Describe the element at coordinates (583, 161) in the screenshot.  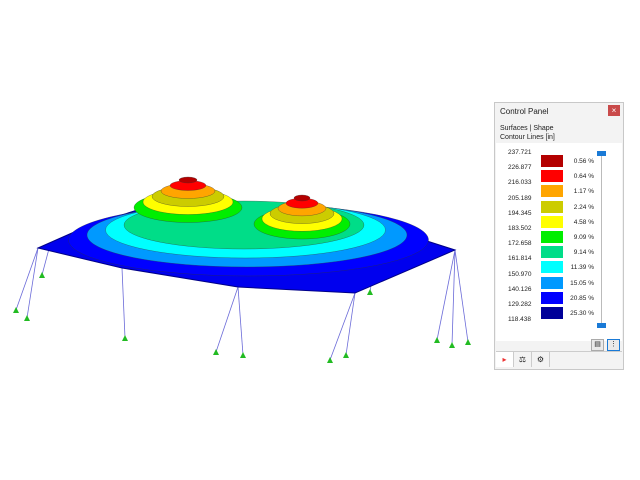
I see `legend-percent: 0.56 %` at that location.